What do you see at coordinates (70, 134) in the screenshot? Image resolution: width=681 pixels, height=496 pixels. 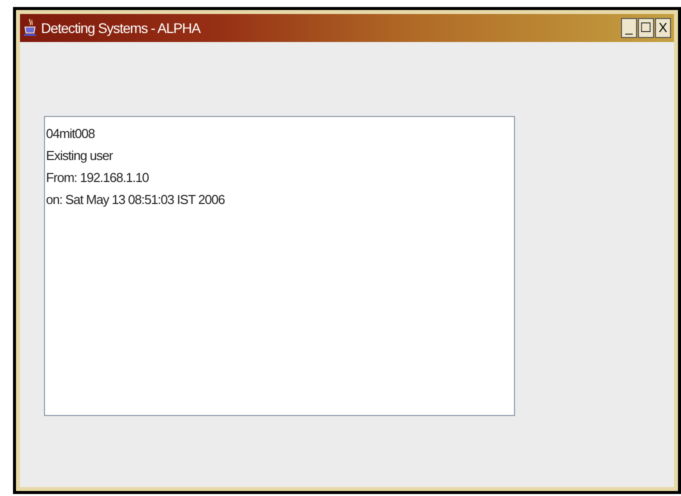 I see `text-line: 04mit008` at bounding box center [70, 134].